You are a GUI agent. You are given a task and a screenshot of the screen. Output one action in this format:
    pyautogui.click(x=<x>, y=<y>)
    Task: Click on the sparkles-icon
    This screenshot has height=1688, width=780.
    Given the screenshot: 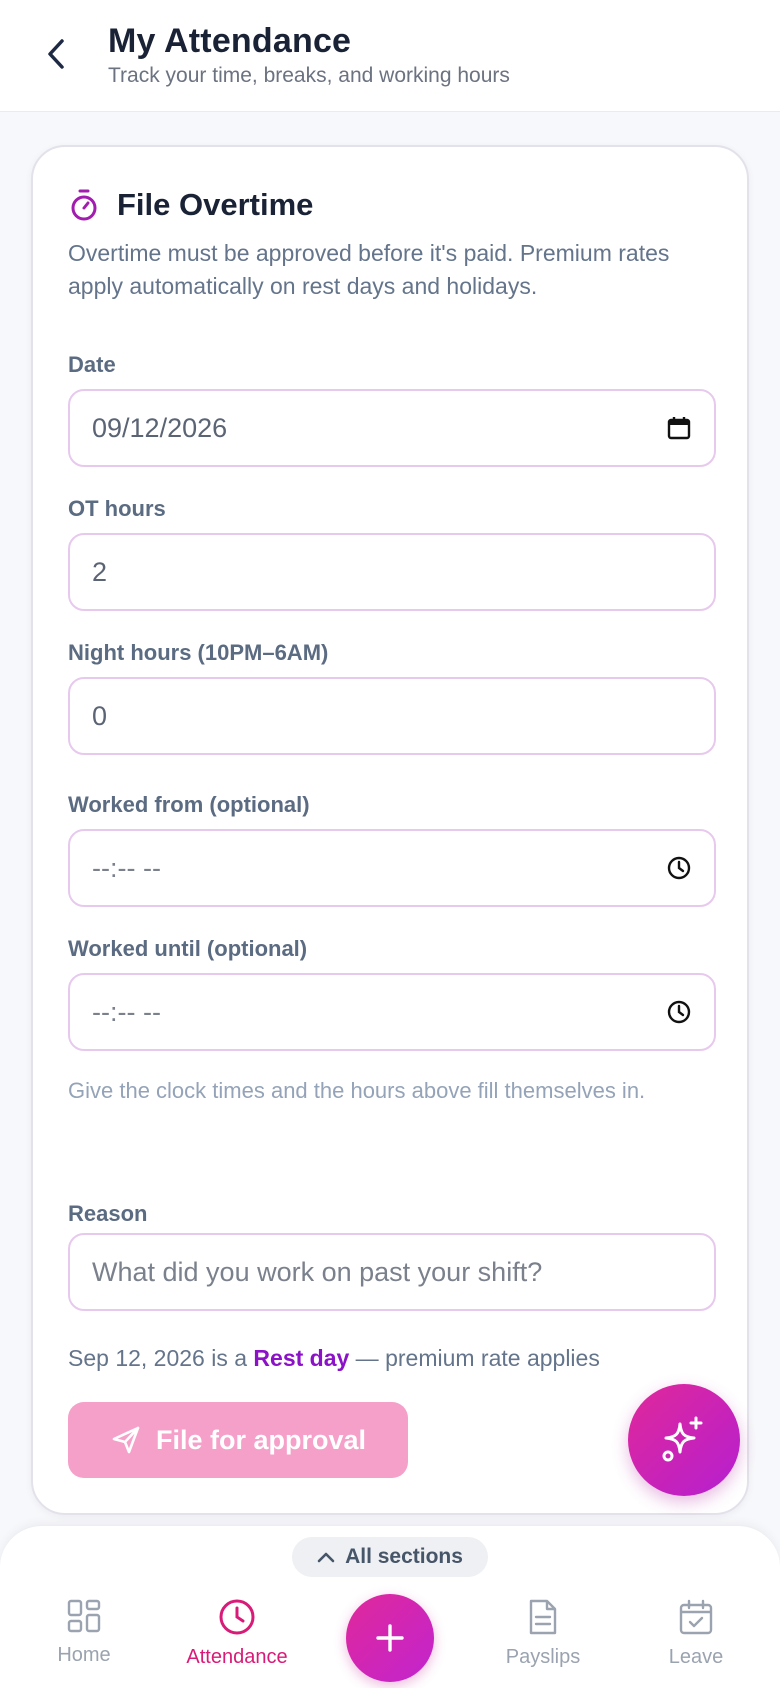 What is the action you would take?
    pyautogui.click(x=682, y=1439)
    